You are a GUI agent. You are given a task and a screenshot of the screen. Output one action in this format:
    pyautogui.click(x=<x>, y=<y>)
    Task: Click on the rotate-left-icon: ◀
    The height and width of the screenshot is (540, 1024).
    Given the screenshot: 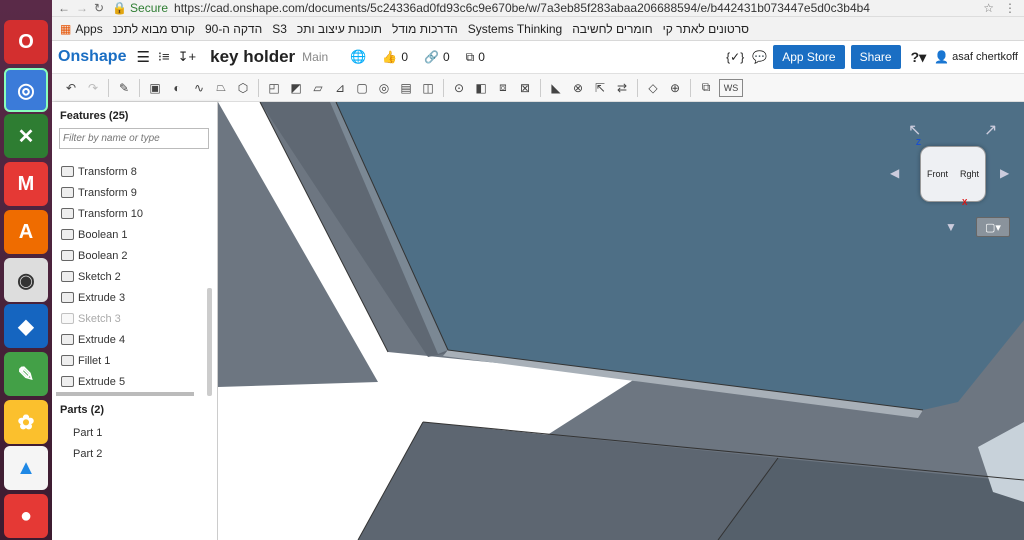 What is the action you would take?
    pyautogui.click(x=894, y=173)
    